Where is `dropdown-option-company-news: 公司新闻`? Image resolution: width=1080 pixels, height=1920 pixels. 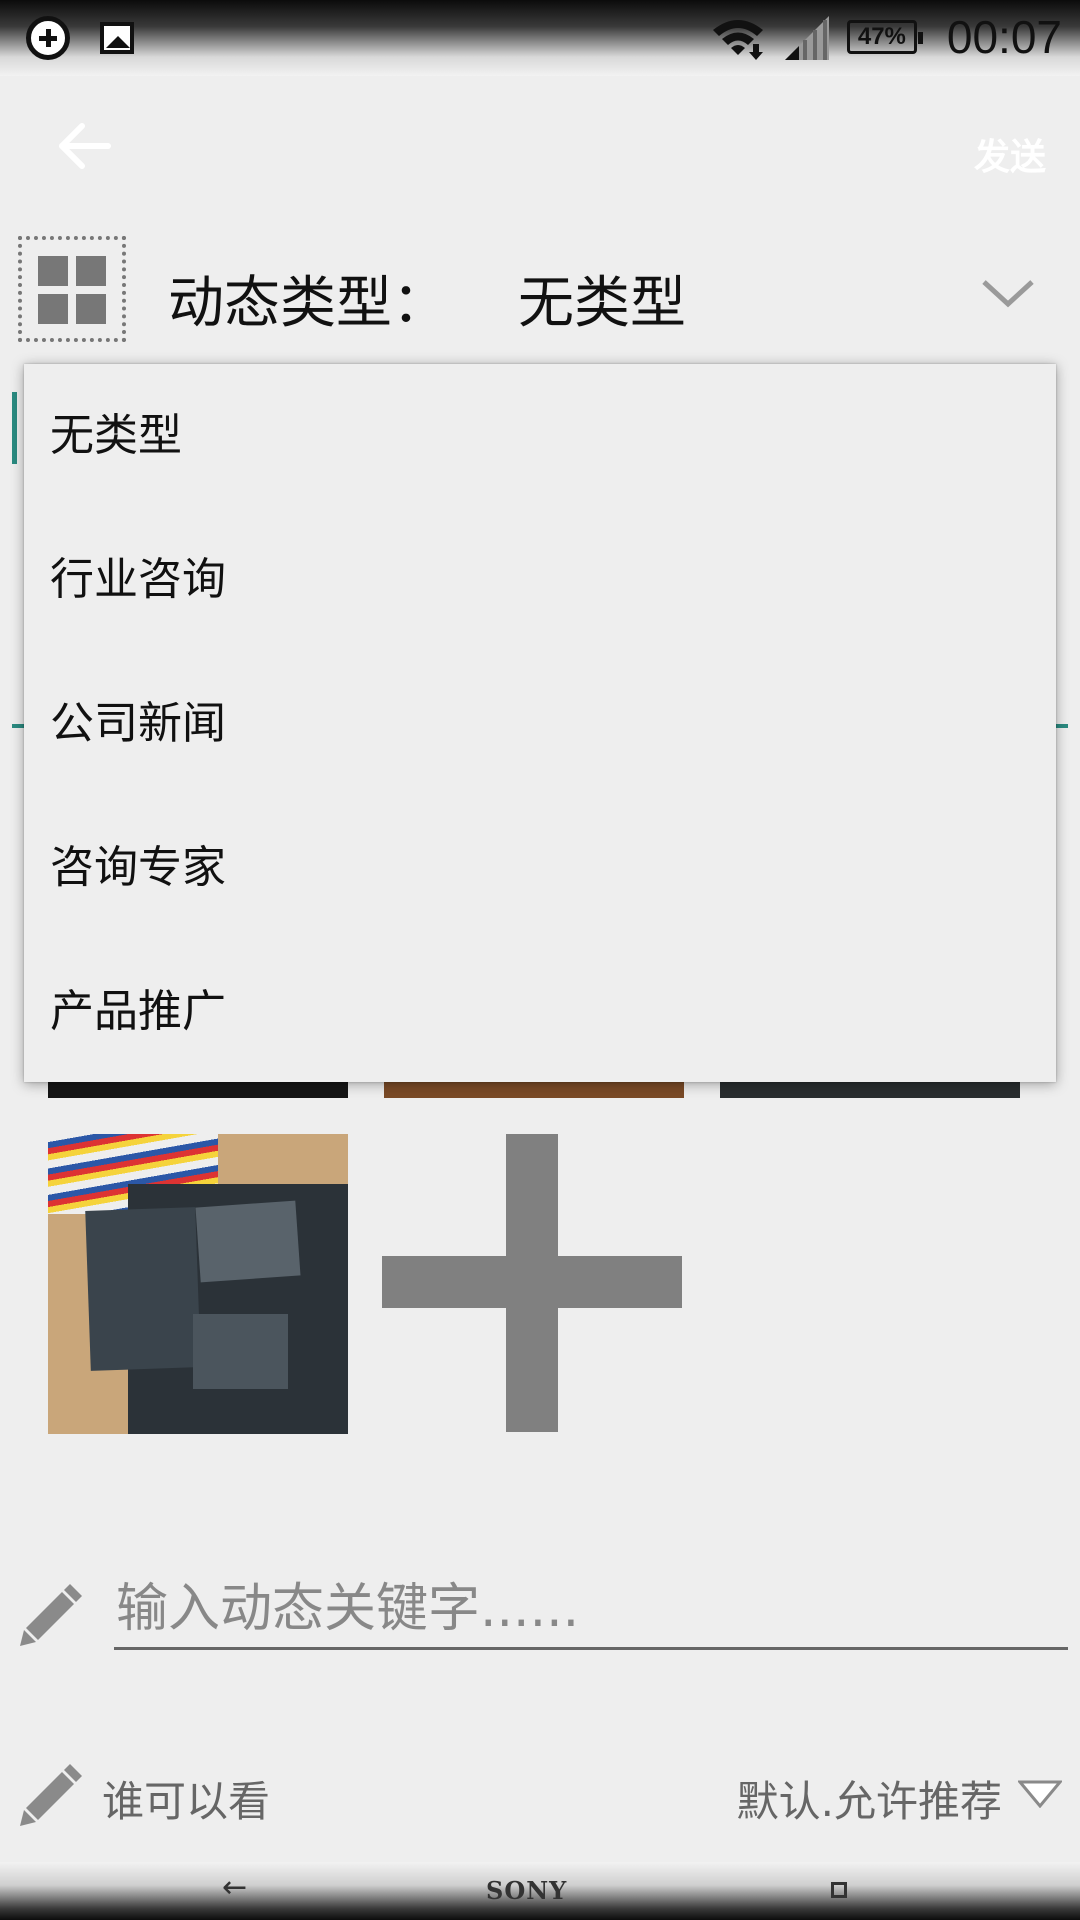
dropdown-option-company-news: 公司新闻 is located at coordinates (540, 724).